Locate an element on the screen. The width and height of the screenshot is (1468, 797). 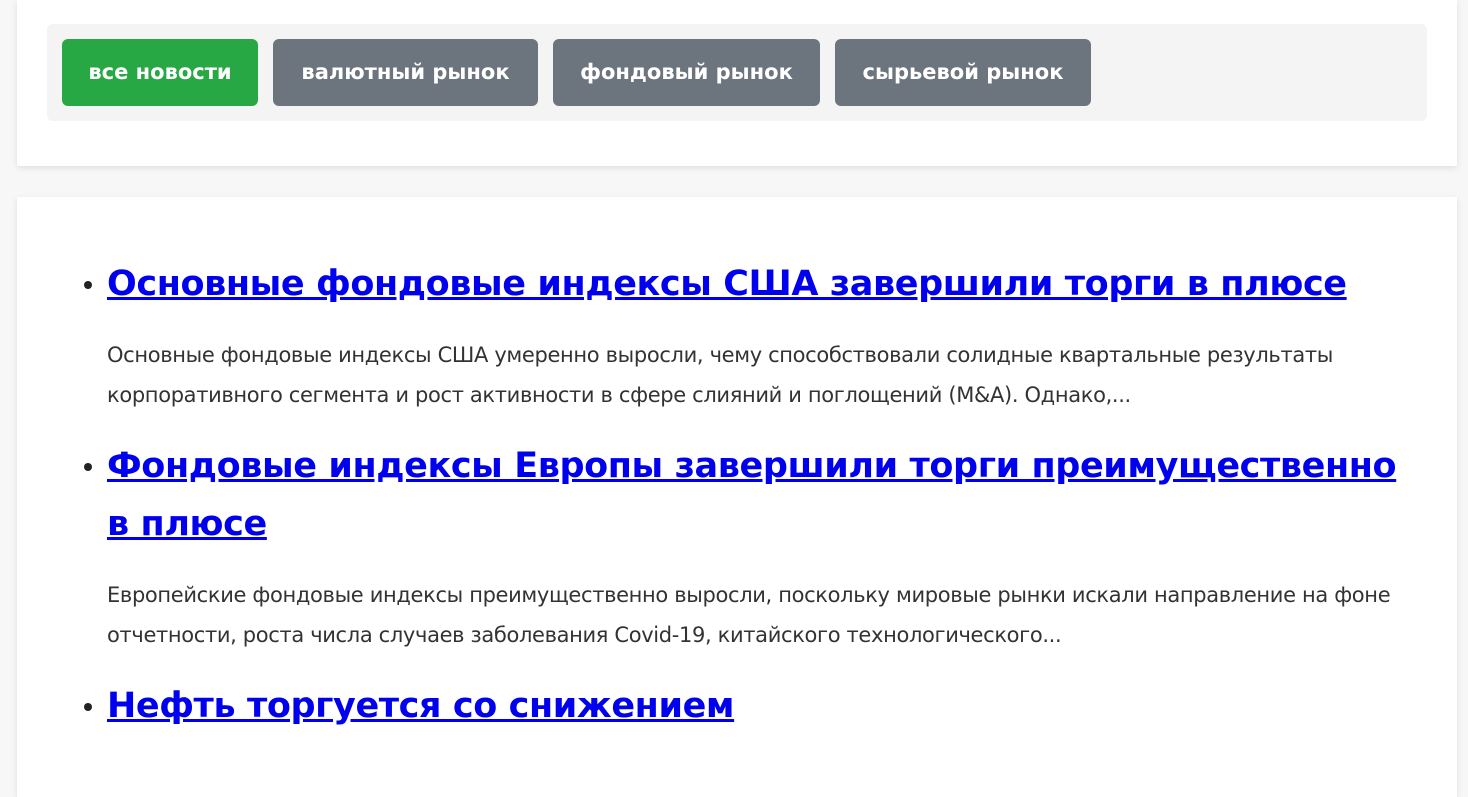
filter-commodities-button: сырьевой рынок is located at coordinates (963, 72).